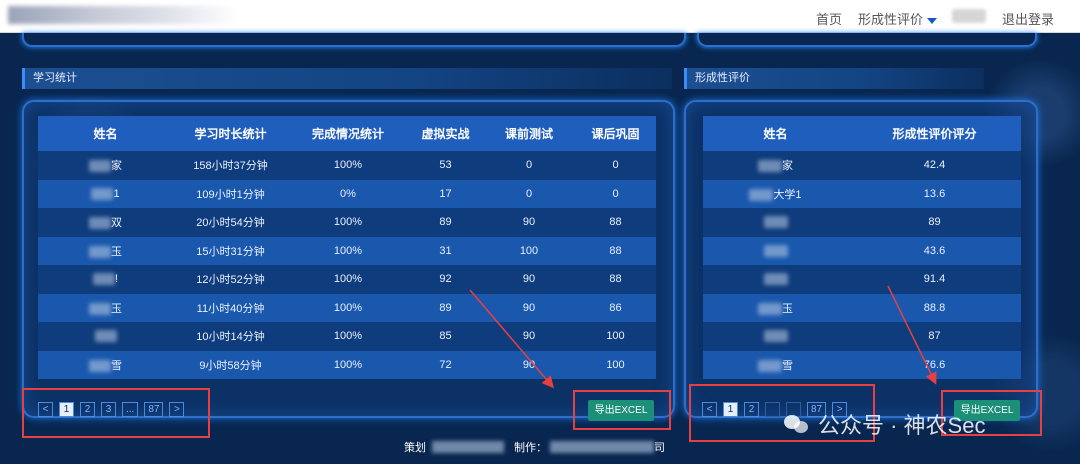 This screenshot has height=464, width=1080. What do you see at coordinates (934, 250) in the screenshot?
I see `cell-score: 43.6` at bounding box center [934, 250].